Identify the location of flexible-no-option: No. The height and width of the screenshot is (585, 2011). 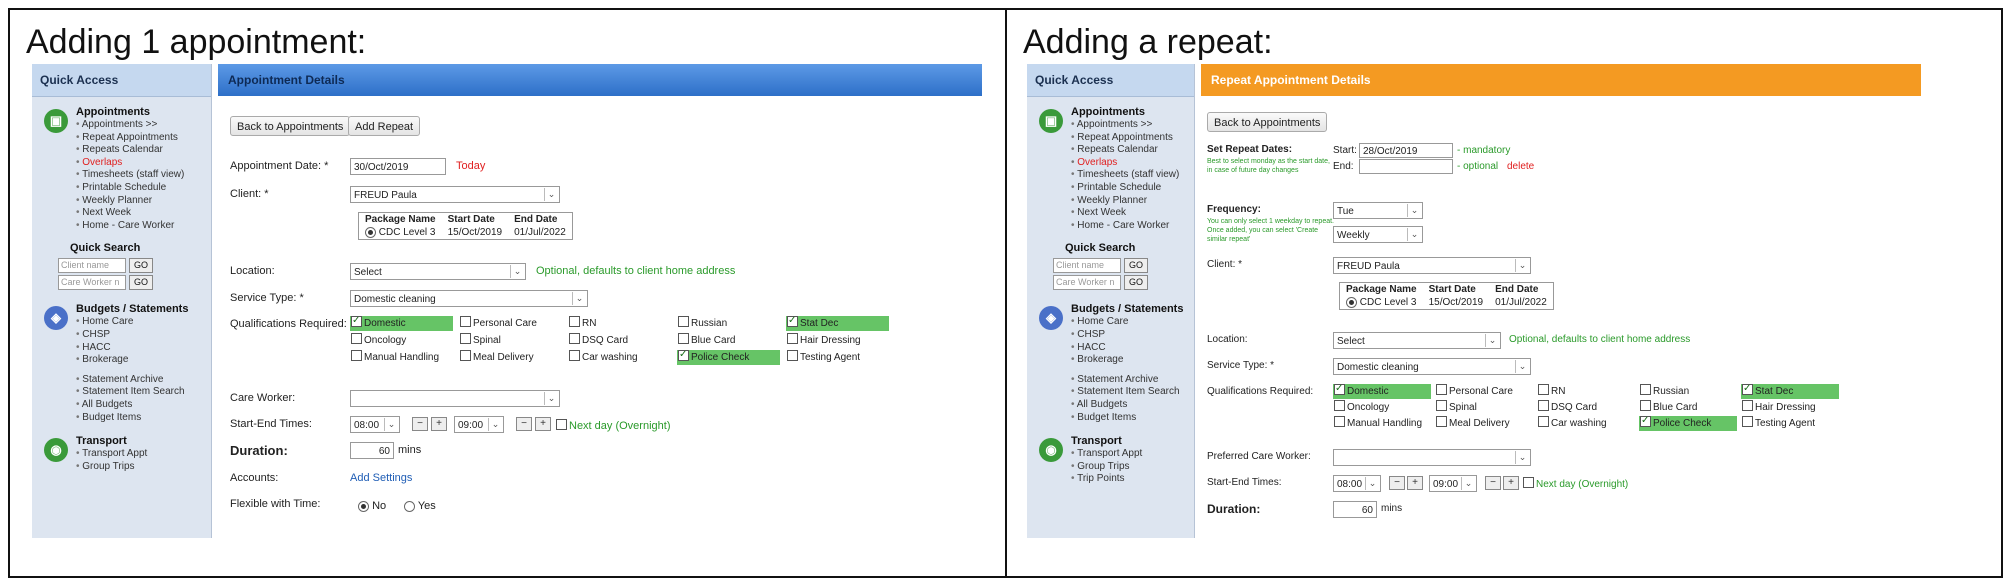
(372, 506).